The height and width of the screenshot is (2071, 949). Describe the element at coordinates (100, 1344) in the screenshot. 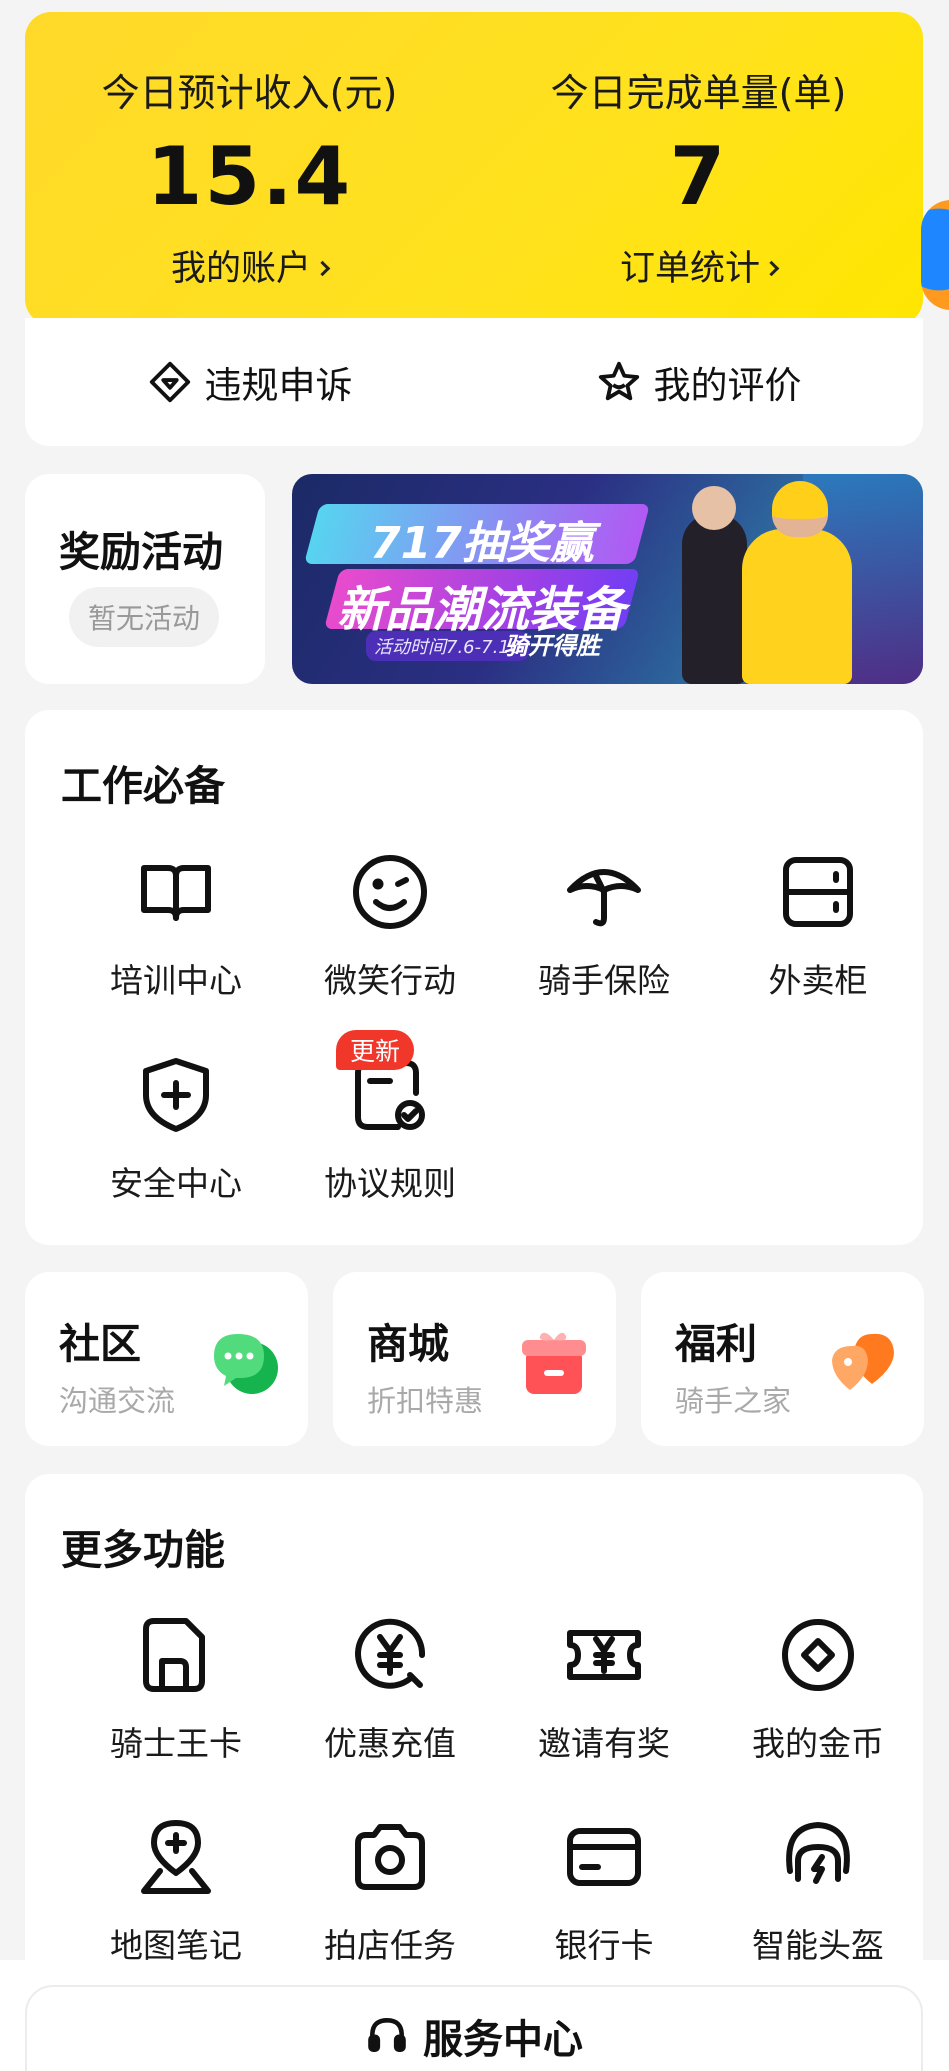

I see `community-title: 社区` at that location.